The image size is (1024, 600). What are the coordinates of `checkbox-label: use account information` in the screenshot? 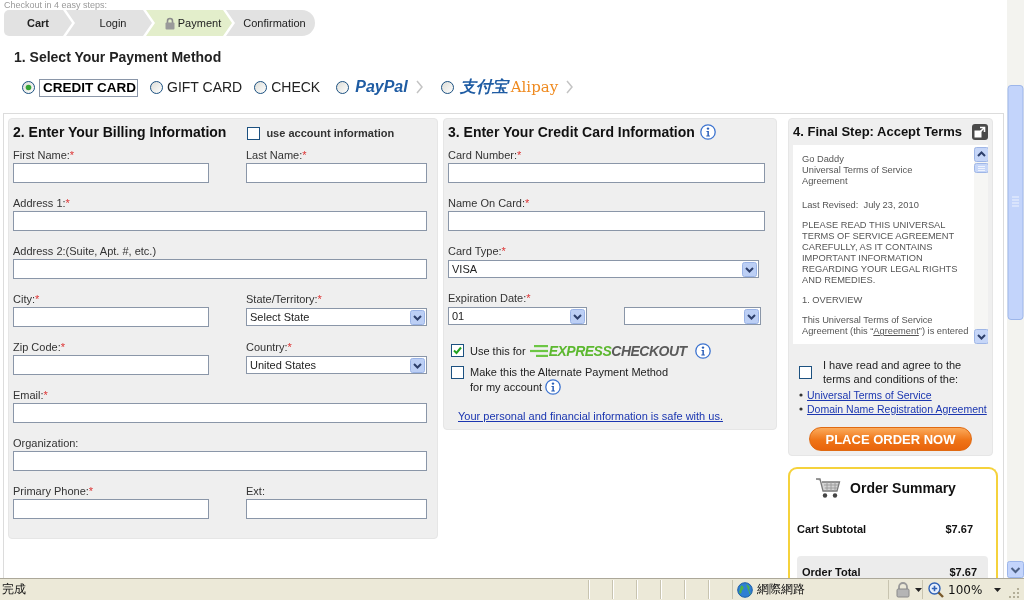 It's located at (330, 133).